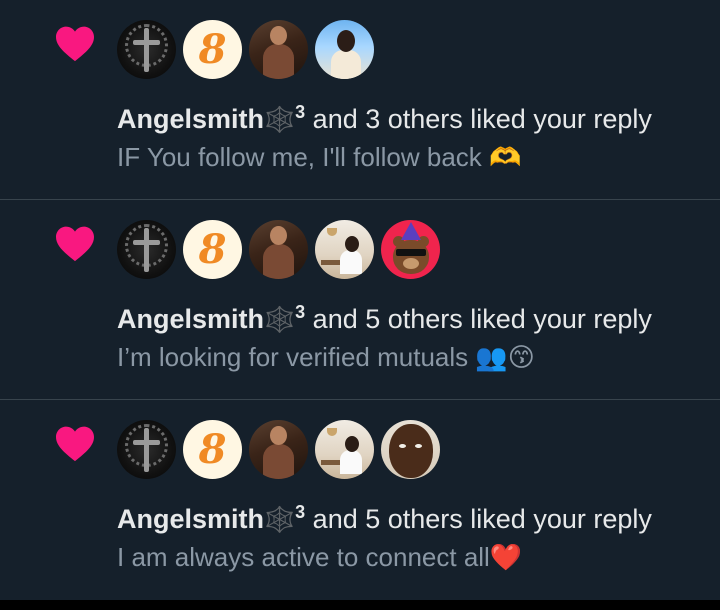  I want to click on reply-snippet: IF You follow me, I'll follow back 🫶, so click(319, 157).